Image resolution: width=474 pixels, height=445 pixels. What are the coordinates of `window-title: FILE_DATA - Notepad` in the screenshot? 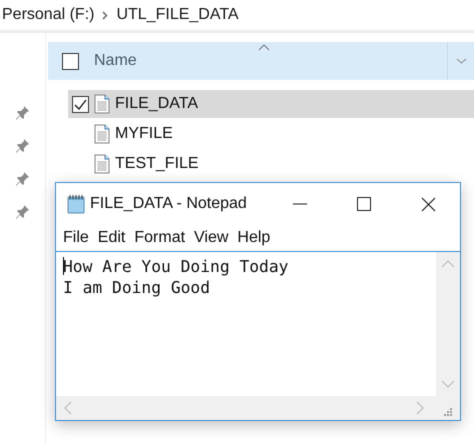 It's located at (169, 204).